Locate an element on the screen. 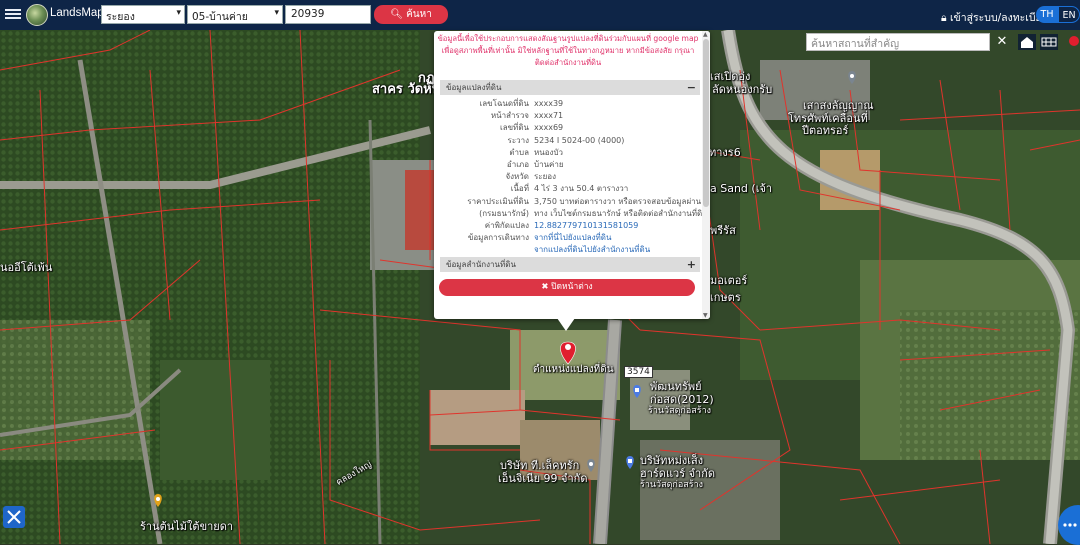 This screenshot has height=545, width=1080. lang-th-button: TH is located at coordinates (1047, 14).